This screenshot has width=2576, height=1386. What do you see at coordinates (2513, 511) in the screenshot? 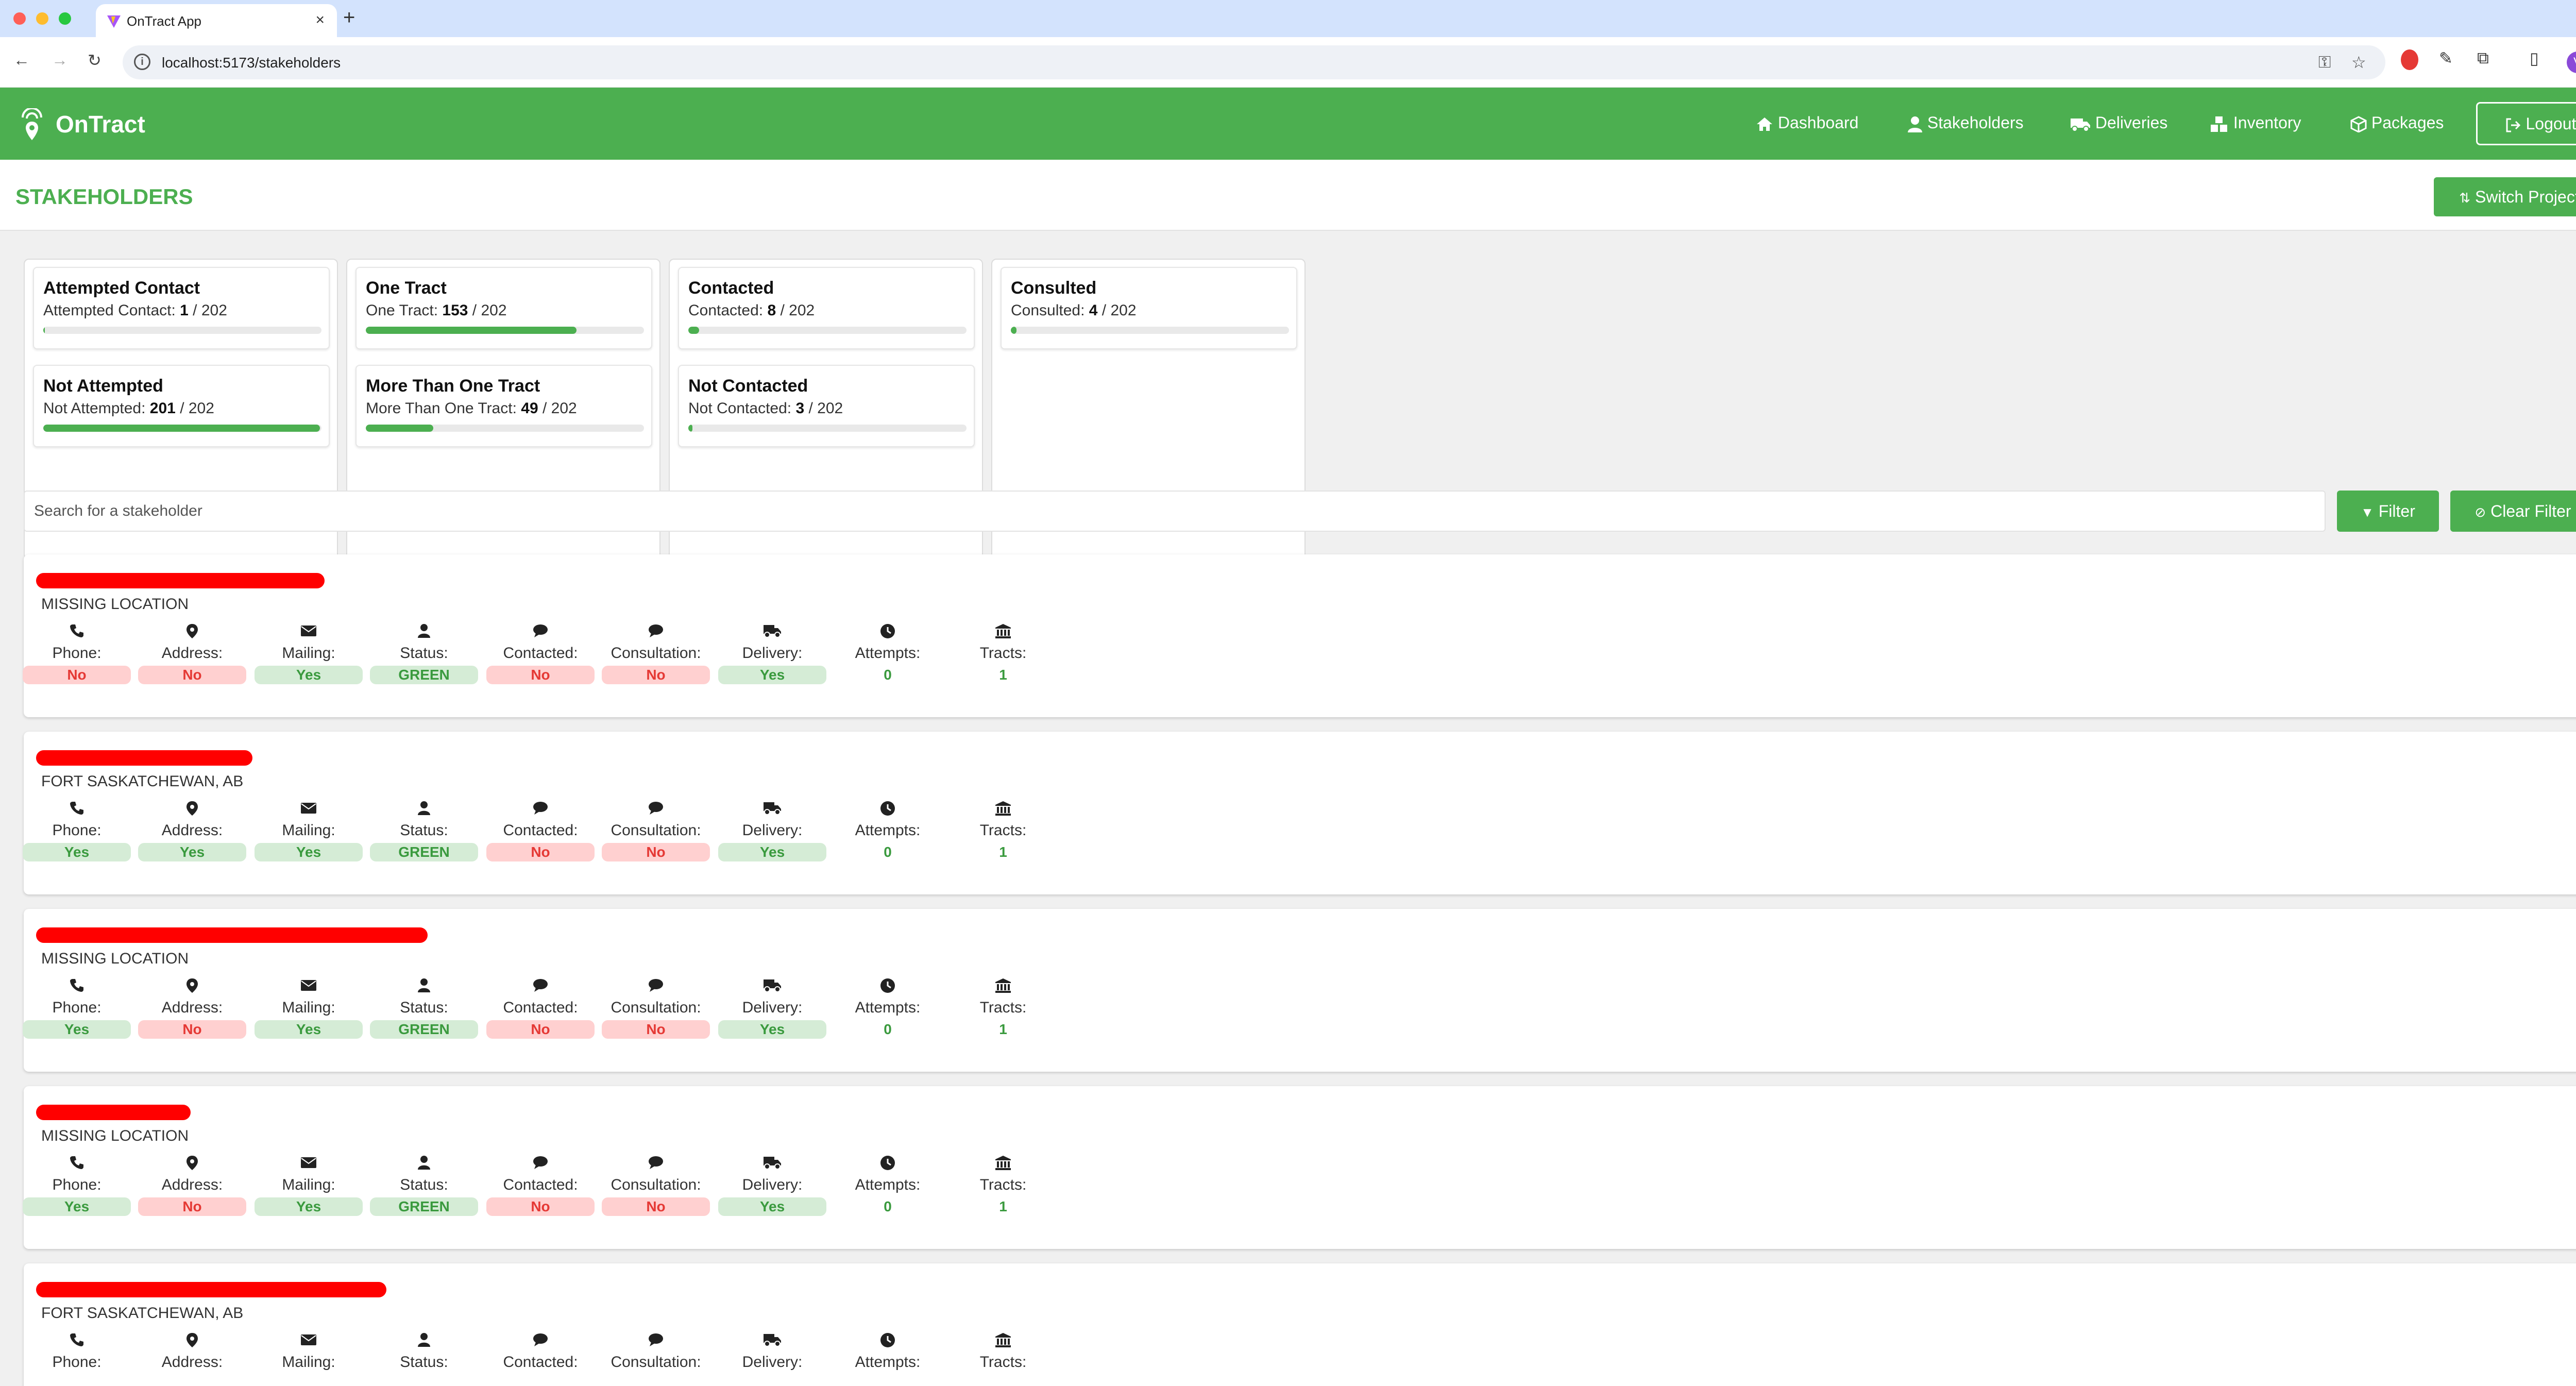
I see `clear-filter-button: ⊘ Clear Filter` at bounding box center [2513, 511].